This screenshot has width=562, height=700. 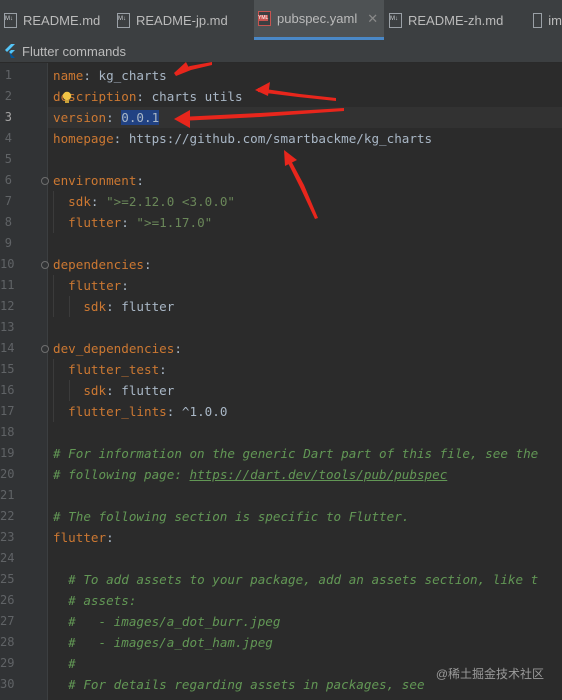 What do you see at coordinates (74, 51) in the screenshot?
I see `flutter-commands-label: Flutter commands` at bounding box center [74, 51].